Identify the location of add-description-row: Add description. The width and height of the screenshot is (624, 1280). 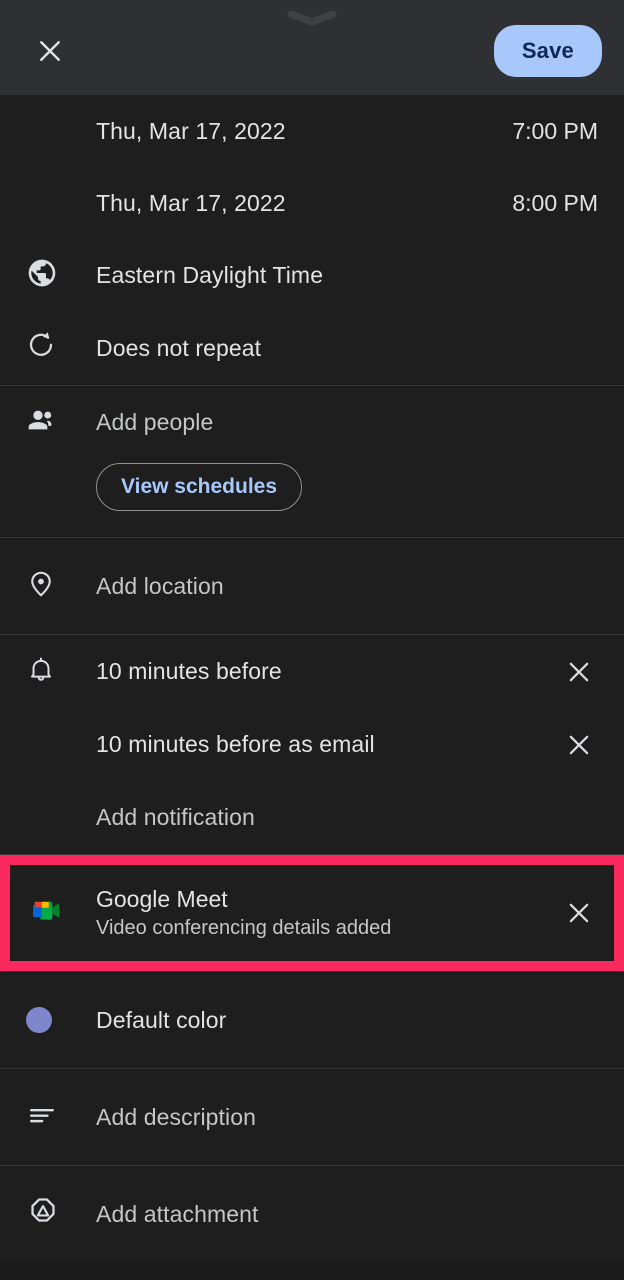
(312, 1117).